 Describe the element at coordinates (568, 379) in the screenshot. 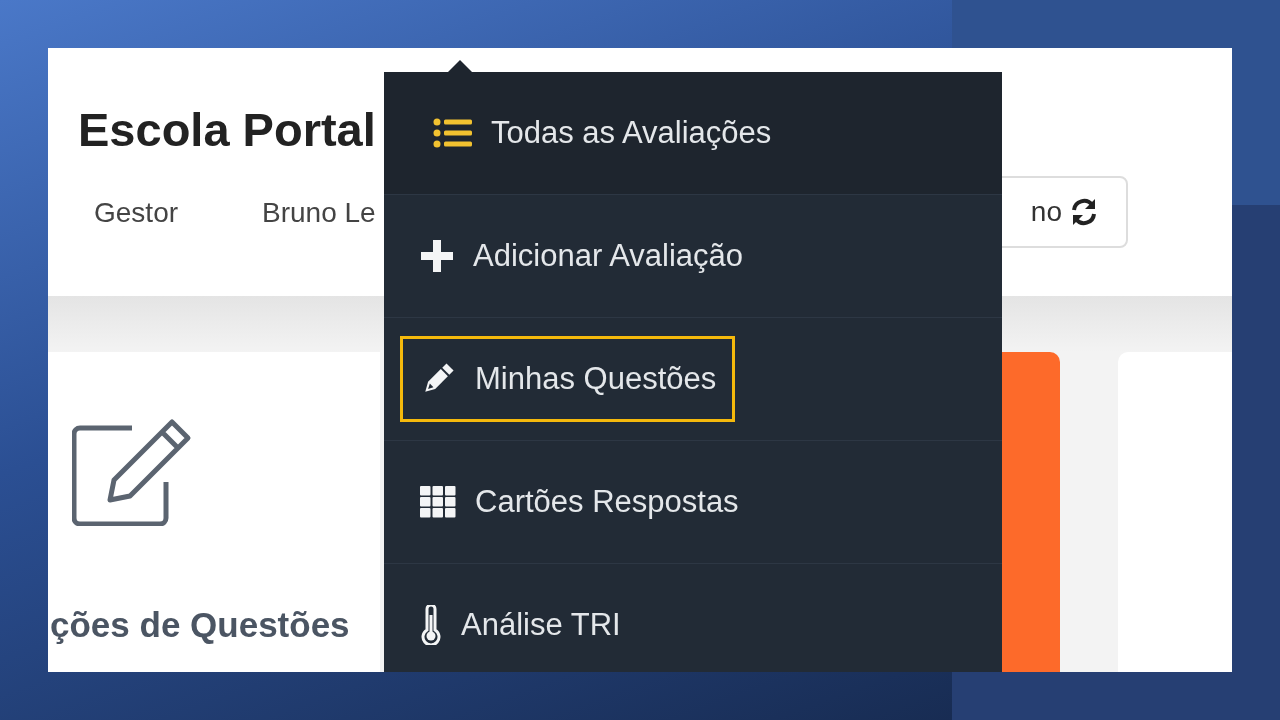

I see `menu-item: Minhas Questões` at that location.